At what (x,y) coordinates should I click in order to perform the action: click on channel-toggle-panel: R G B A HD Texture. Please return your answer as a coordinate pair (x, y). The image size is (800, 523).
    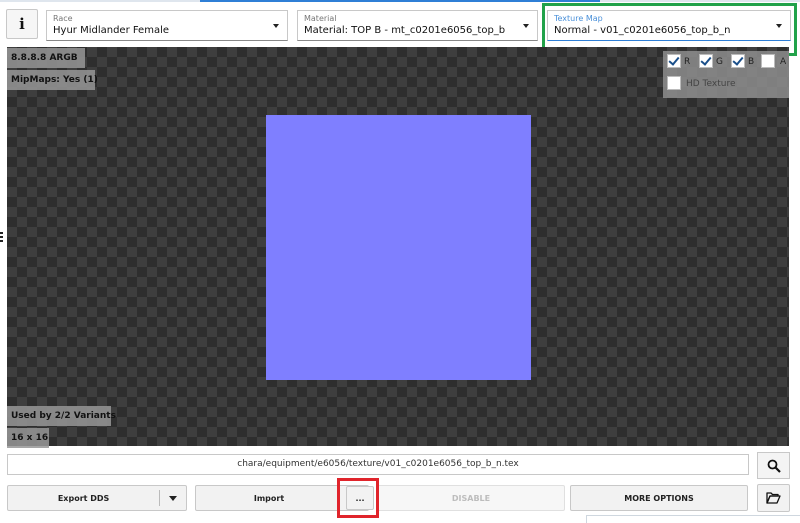
    Looking at the image, I should click on (726, 74).